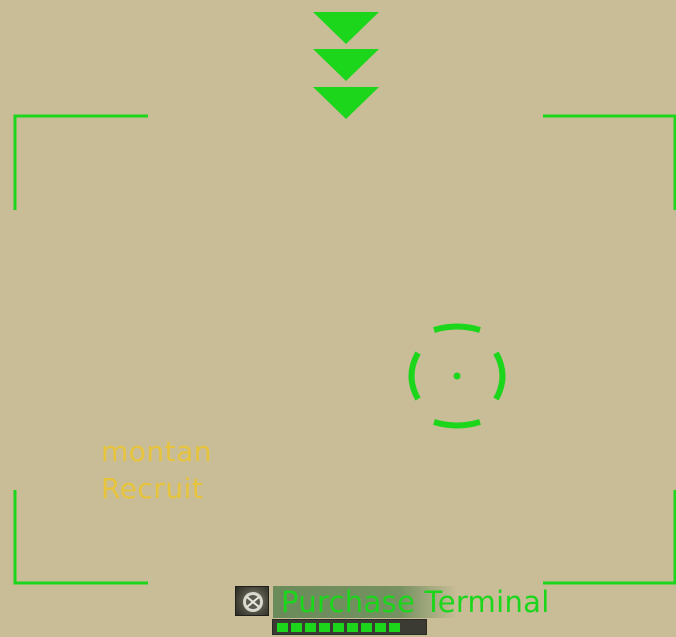 This screenshot has height=637, width=676. I want to click on crosshair-icon, so click(457, 376).